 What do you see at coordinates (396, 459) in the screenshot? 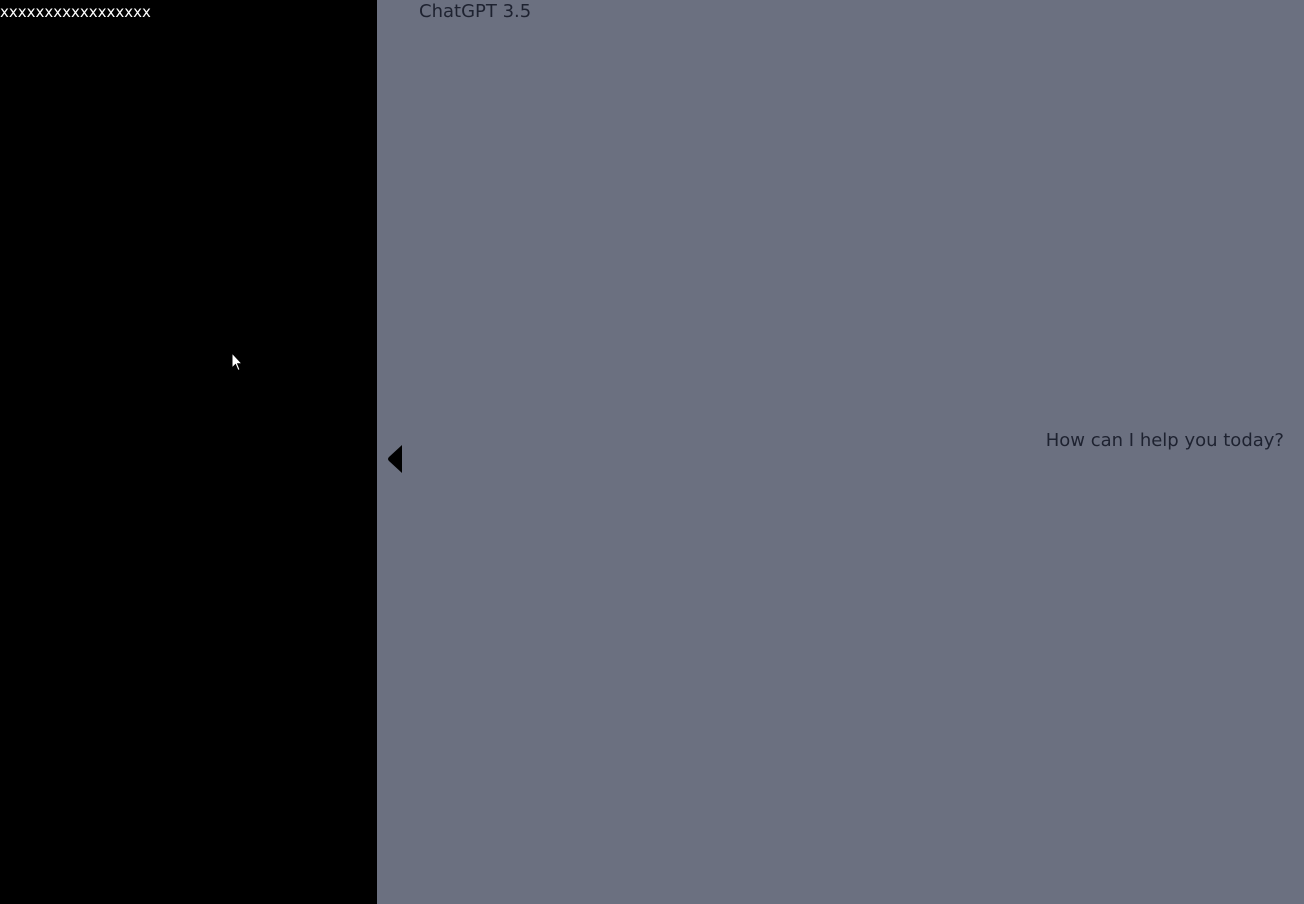
I see `chevron-left-icon` at bounding box center [396, 459].